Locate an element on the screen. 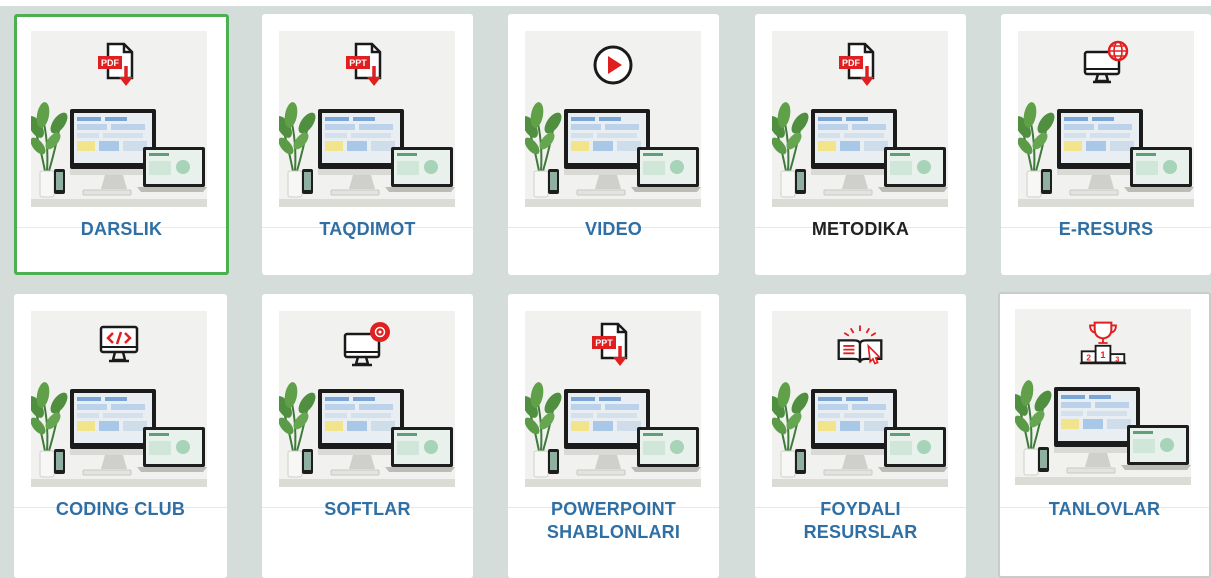  card-label: CODING CLUB is located at coordinates (120, 509).